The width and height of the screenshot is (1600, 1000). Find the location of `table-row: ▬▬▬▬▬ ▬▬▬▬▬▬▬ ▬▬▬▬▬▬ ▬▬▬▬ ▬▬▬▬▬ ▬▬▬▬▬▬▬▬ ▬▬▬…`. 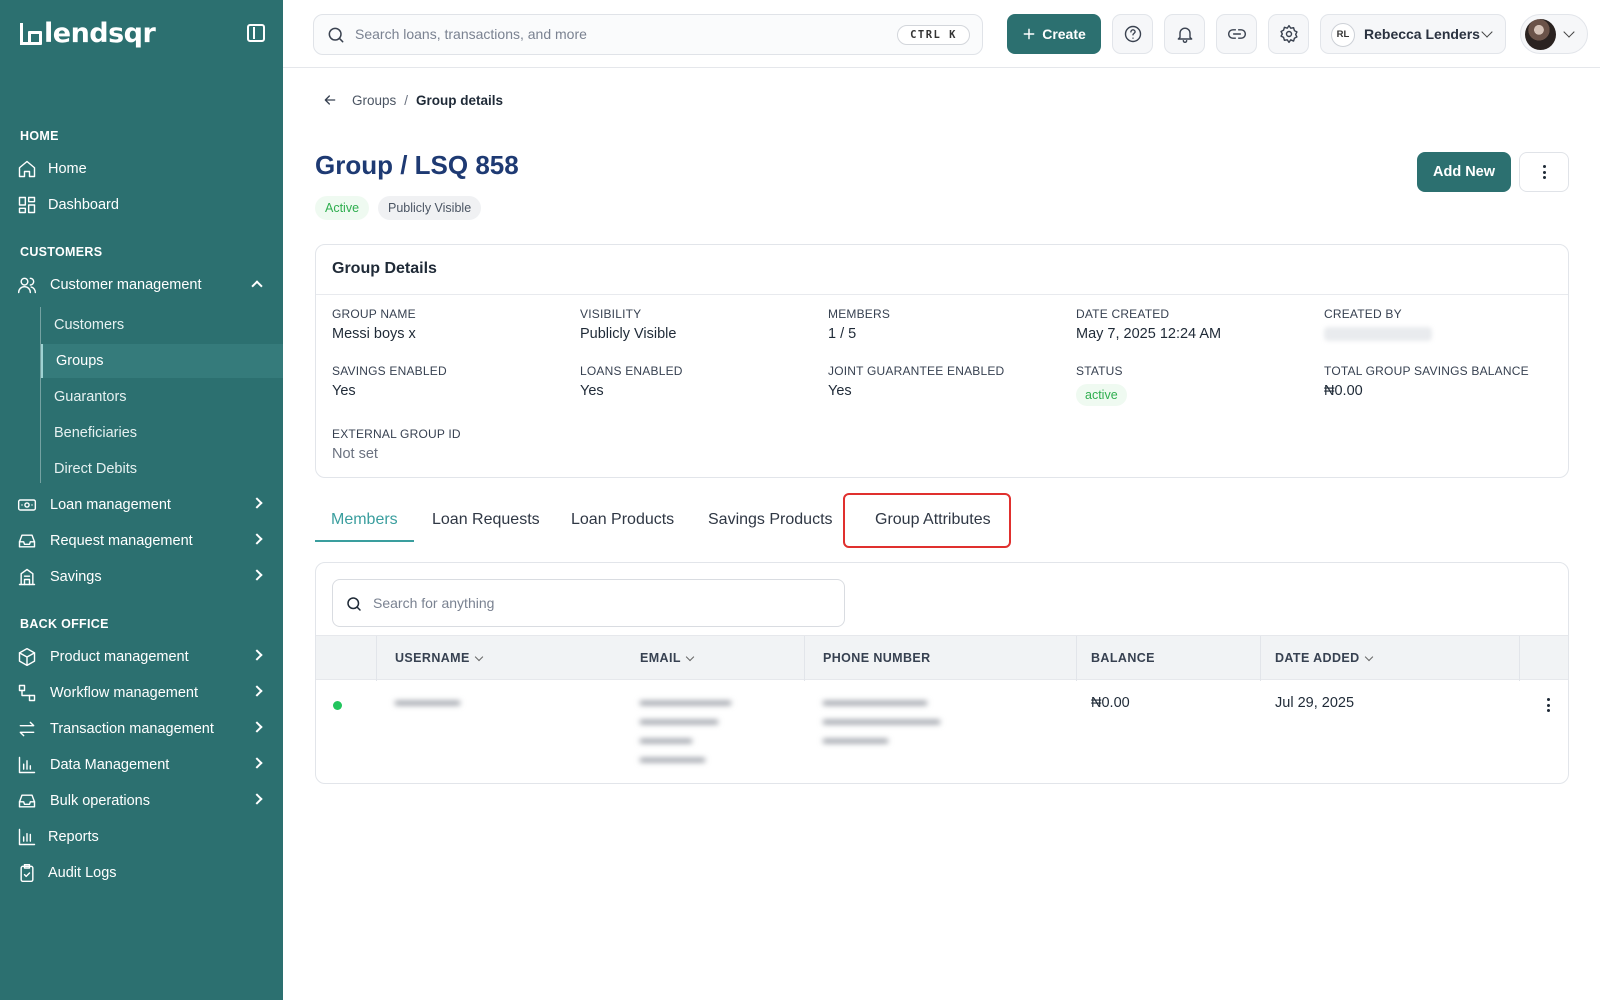

table-row: ▬▬▬▬▬ ▬▬▬▬▬▬▬ ▬▬▬▬▬▬ ▬▬▬▬ ▬▬▬▬▬ ▬▬▬▬▬▬▬▬ ▬▬▬… is located at coordinates (942, 731).